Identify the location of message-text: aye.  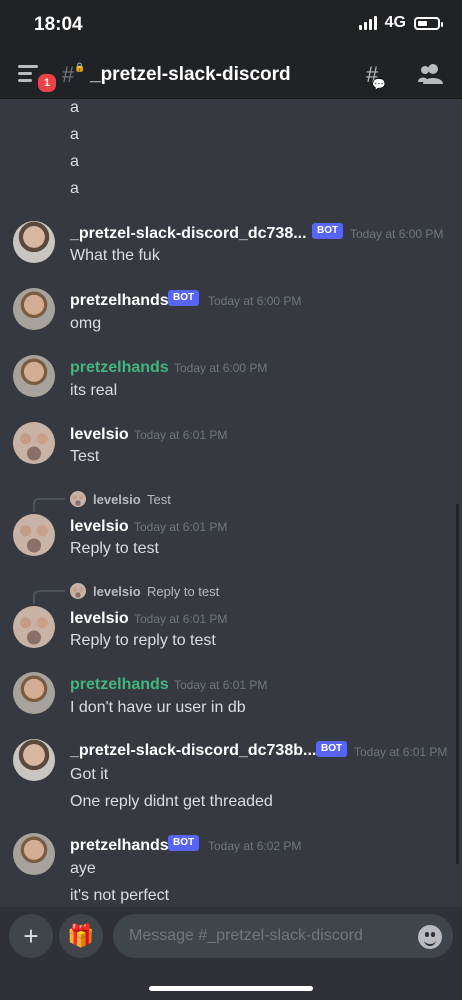
(83, 868).